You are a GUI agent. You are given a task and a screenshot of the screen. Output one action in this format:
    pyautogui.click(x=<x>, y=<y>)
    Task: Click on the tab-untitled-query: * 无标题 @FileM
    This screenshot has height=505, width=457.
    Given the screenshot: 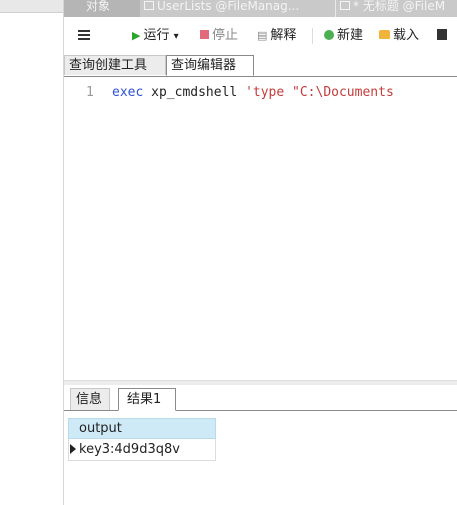 What is the action you would take?
    pyautogui.click(x=396, y=8)
    